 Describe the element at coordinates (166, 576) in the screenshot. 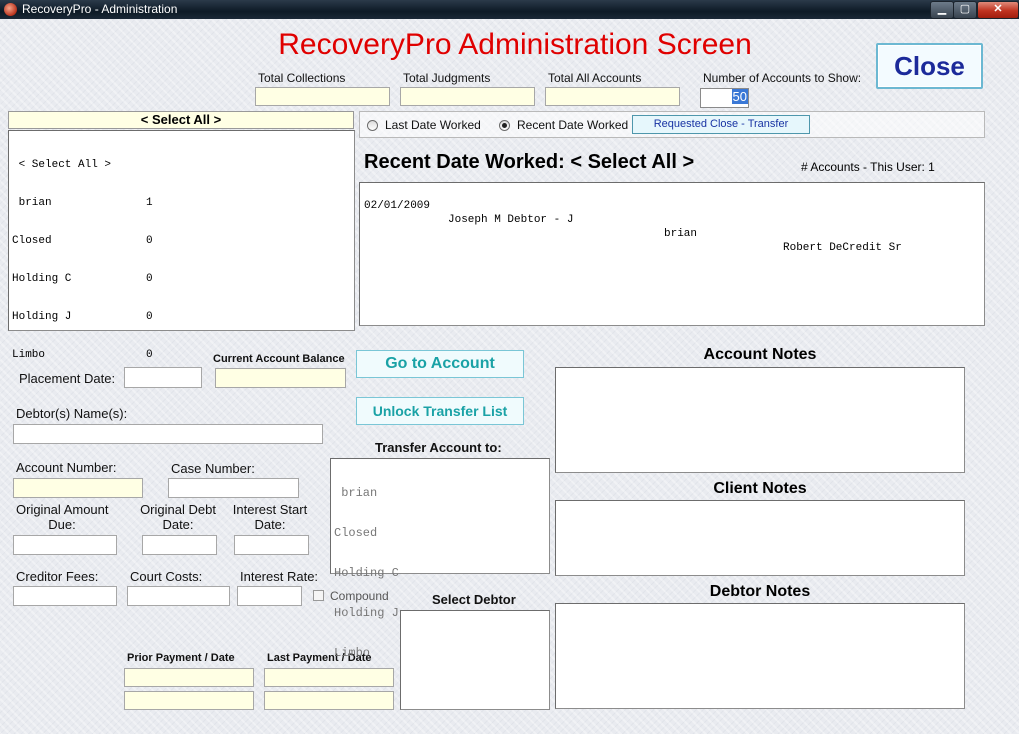

I see `court-costs-label: Court Costs:` at that location.